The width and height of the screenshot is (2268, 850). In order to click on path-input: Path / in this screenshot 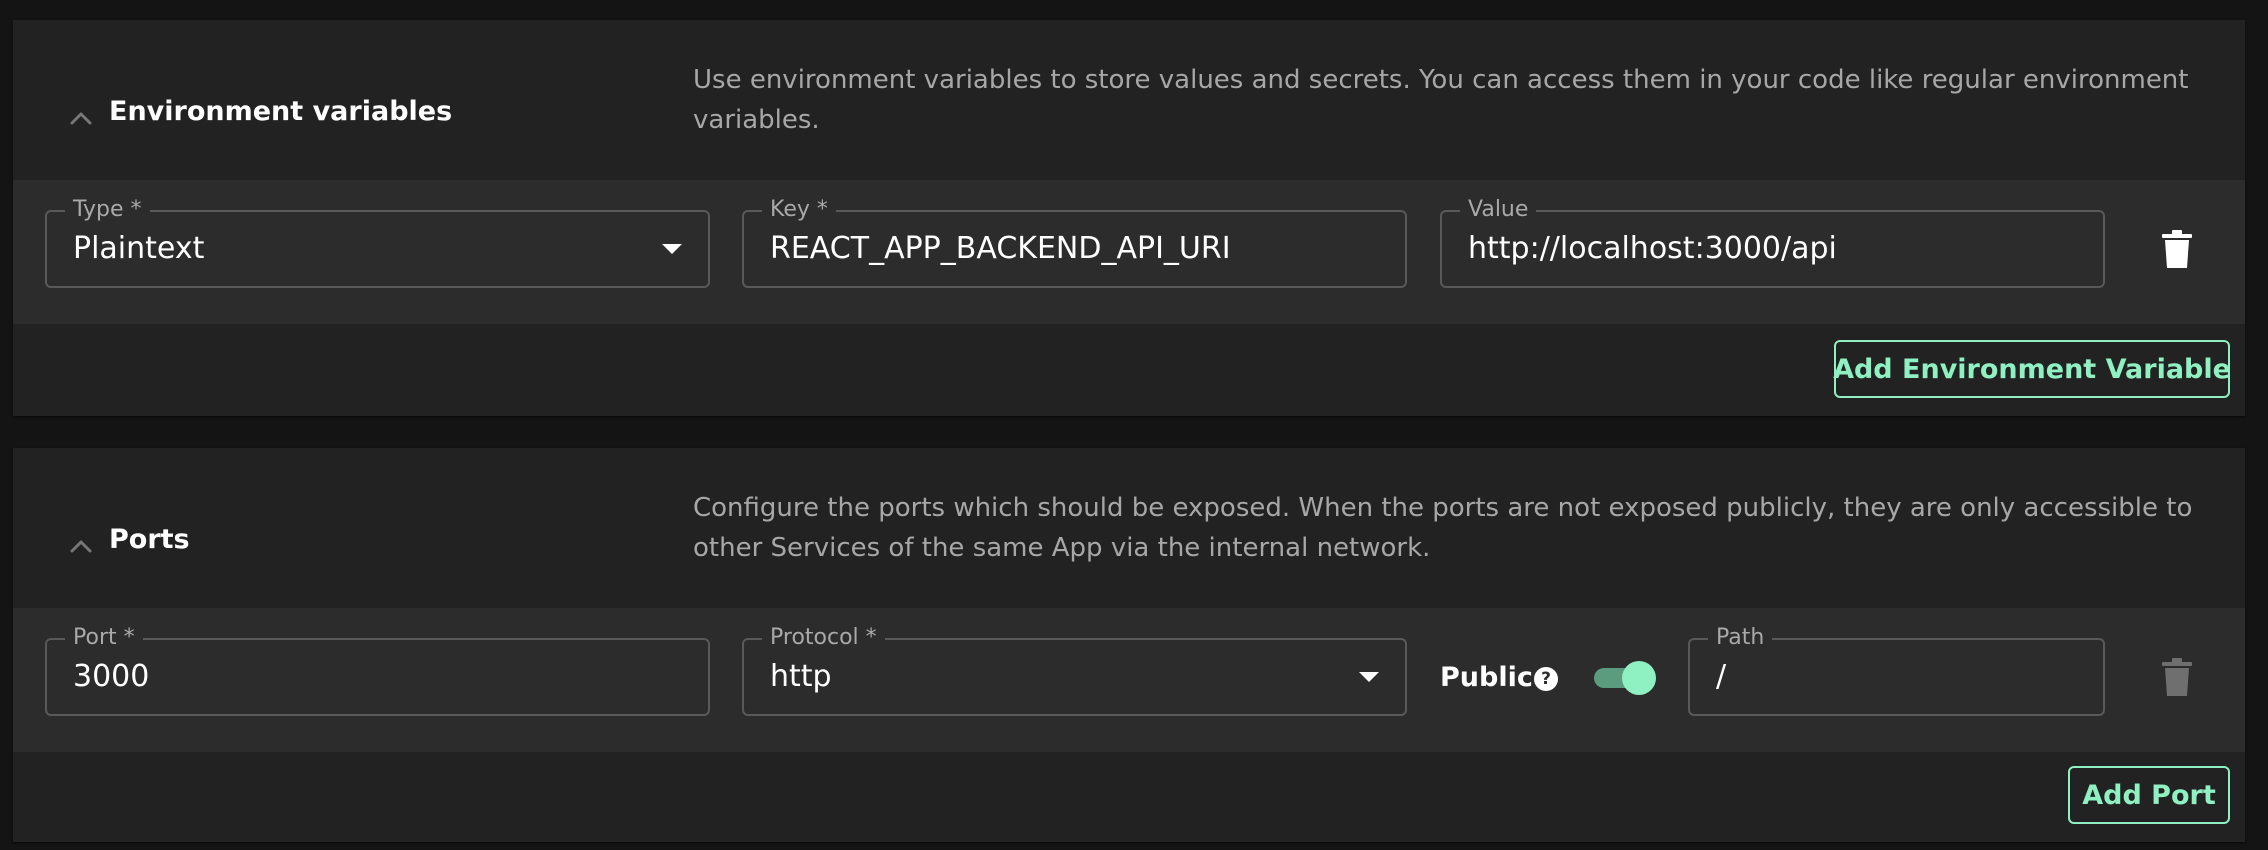, I will do `click(1896, 669)`.